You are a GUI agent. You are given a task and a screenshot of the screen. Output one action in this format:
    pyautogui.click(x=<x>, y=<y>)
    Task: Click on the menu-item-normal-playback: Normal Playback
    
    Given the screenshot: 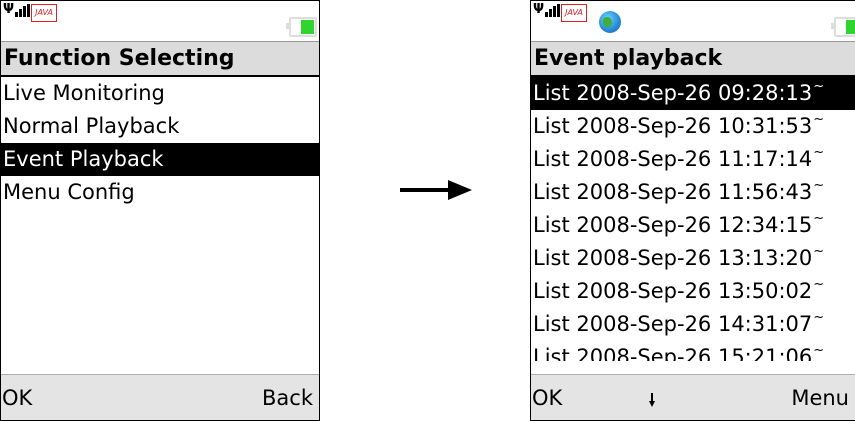 What is the action you would take?
    pyautogui.click(x=160, y=126)
    